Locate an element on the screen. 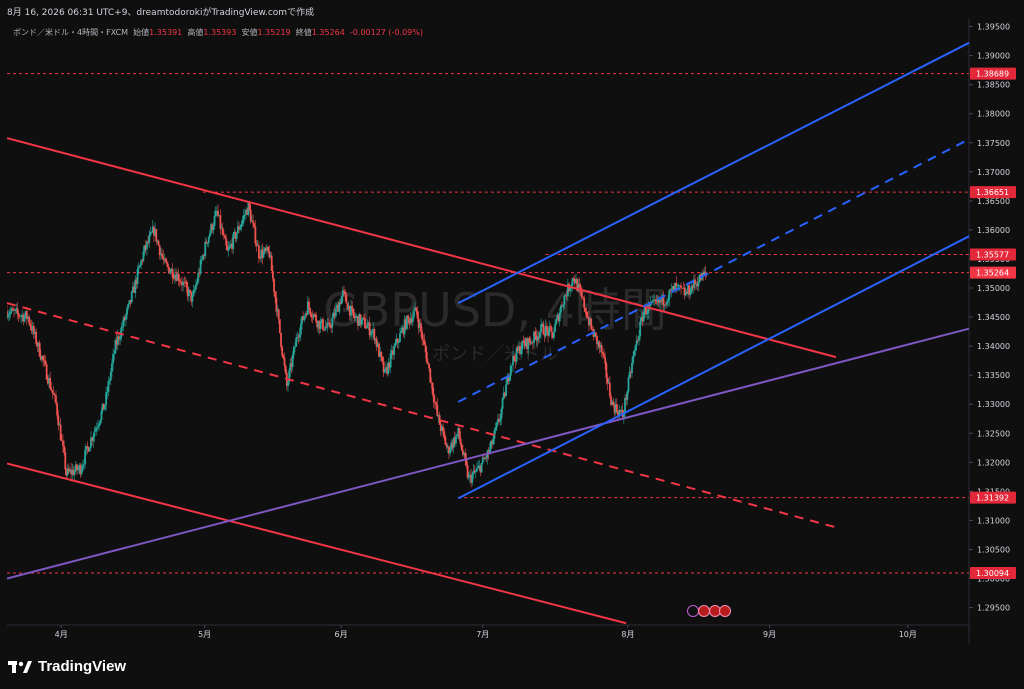  price-tag-label: 1.30094 is located at coordinates (992, 573).